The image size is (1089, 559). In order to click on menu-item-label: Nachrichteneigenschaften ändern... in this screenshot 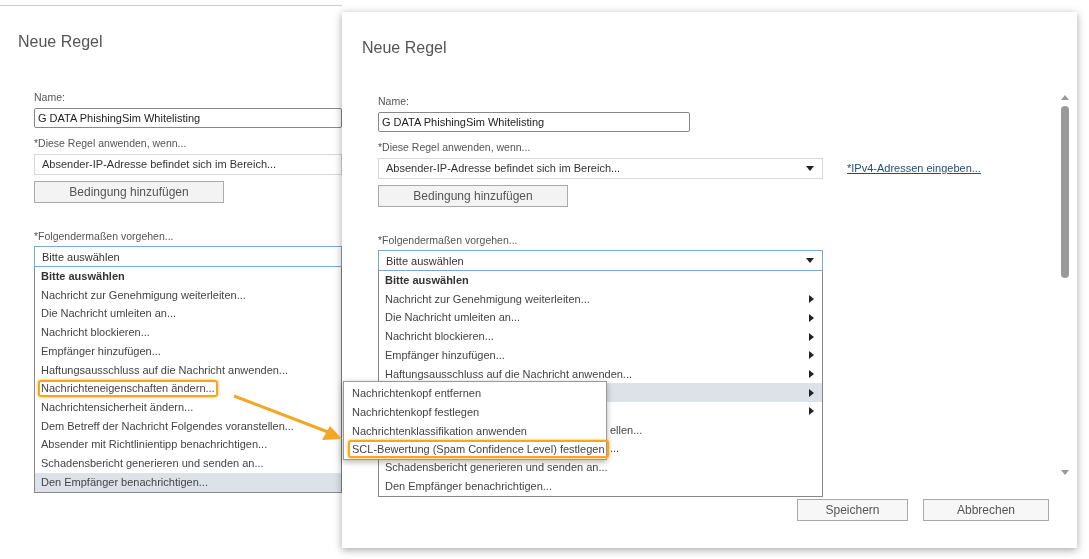, I will do `click(128, 389)`.